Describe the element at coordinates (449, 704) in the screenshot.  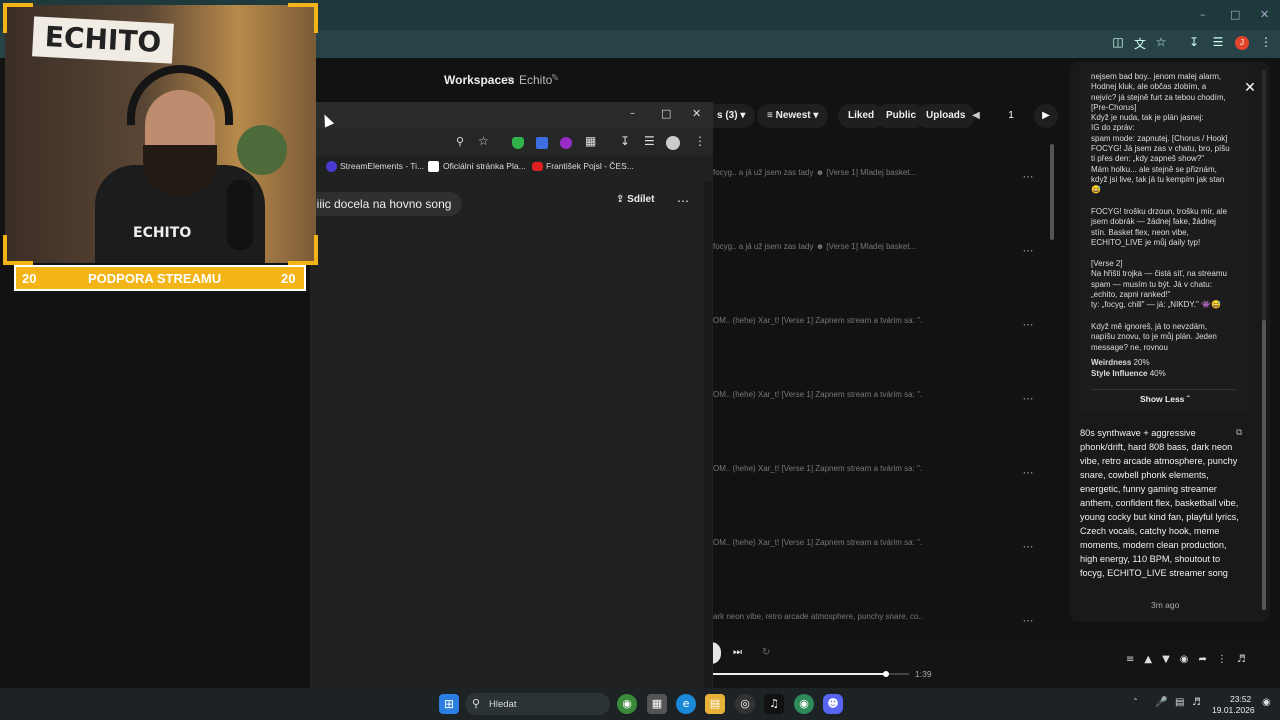
I see `windows-start-icon: ⊞` at that location.